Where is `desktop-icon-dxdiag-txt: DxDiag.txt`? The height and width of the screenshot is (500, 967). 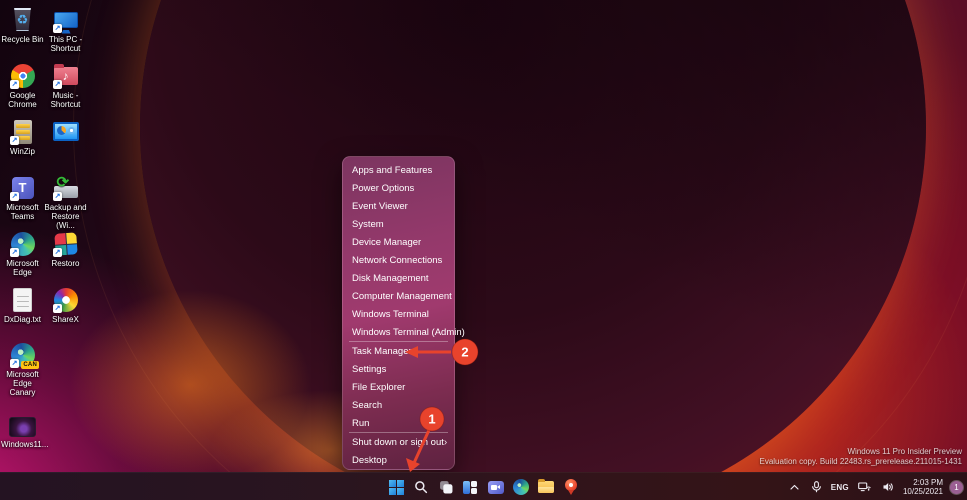 desktop-icon-dxdiag-txt: DxDiag.txt is located at coordinates (22, 305).